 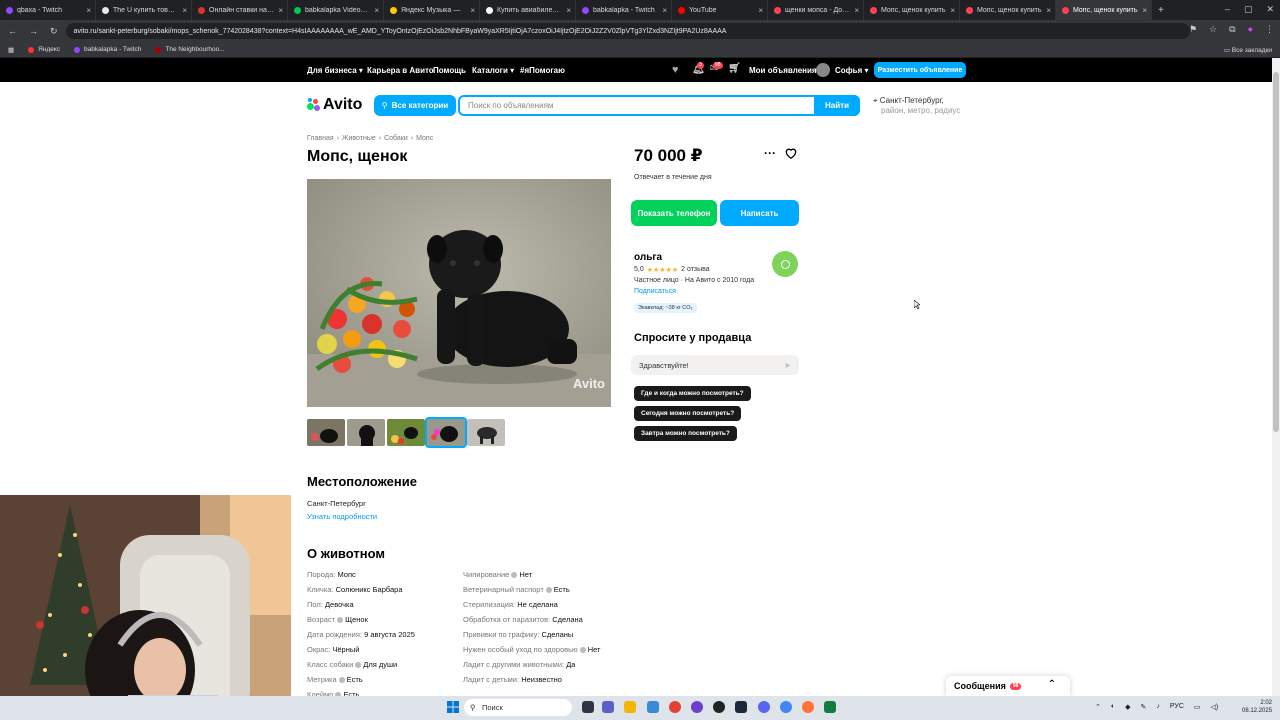 I want to click on seller-avatar, so click(x=785, y=264).